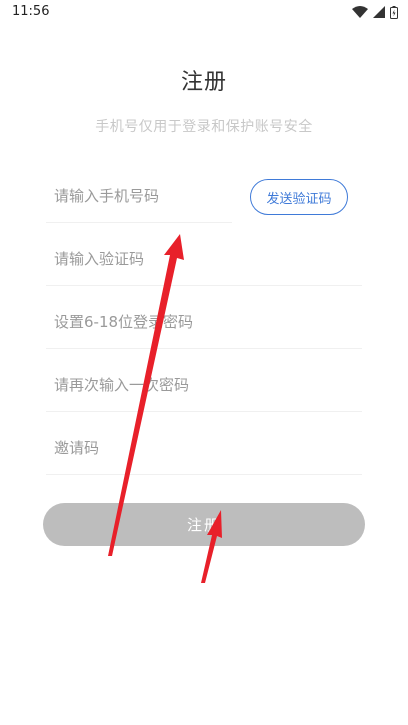  I want to click on invite-code-input, so click(204, 448).